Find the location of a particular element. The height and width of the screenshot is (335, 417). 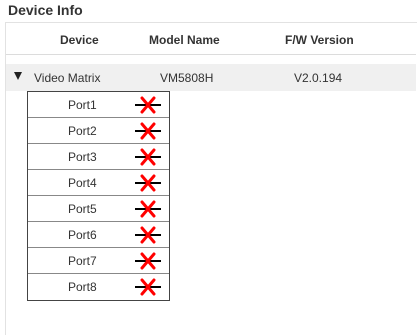

port-label: Port3 is located at coordinates (82, 157).